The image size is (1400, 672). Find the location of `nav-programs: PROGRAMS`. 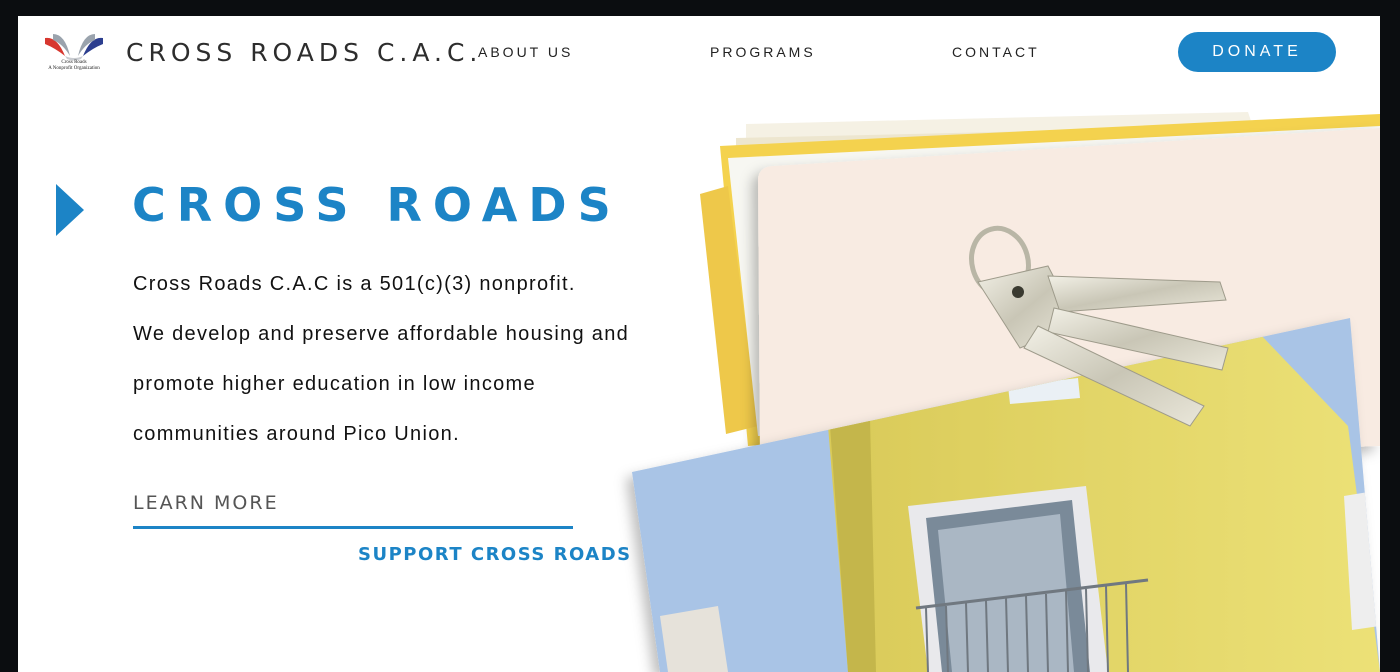

nav-programs: PROGRAMS is located at coordinates (763, 52).